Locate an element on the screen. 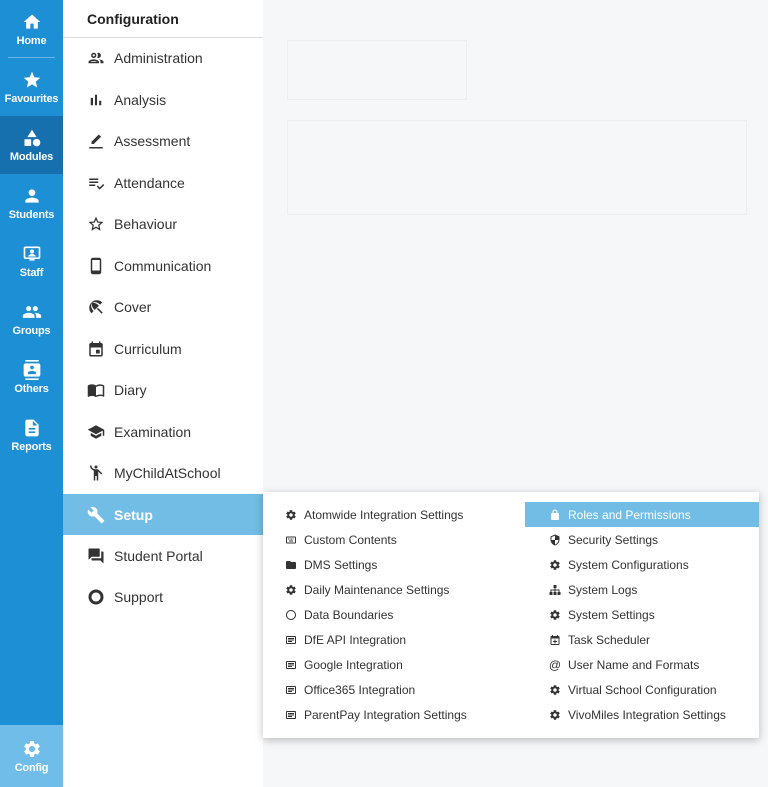  menu-label: Assessment is located at coordinates (152, 140).